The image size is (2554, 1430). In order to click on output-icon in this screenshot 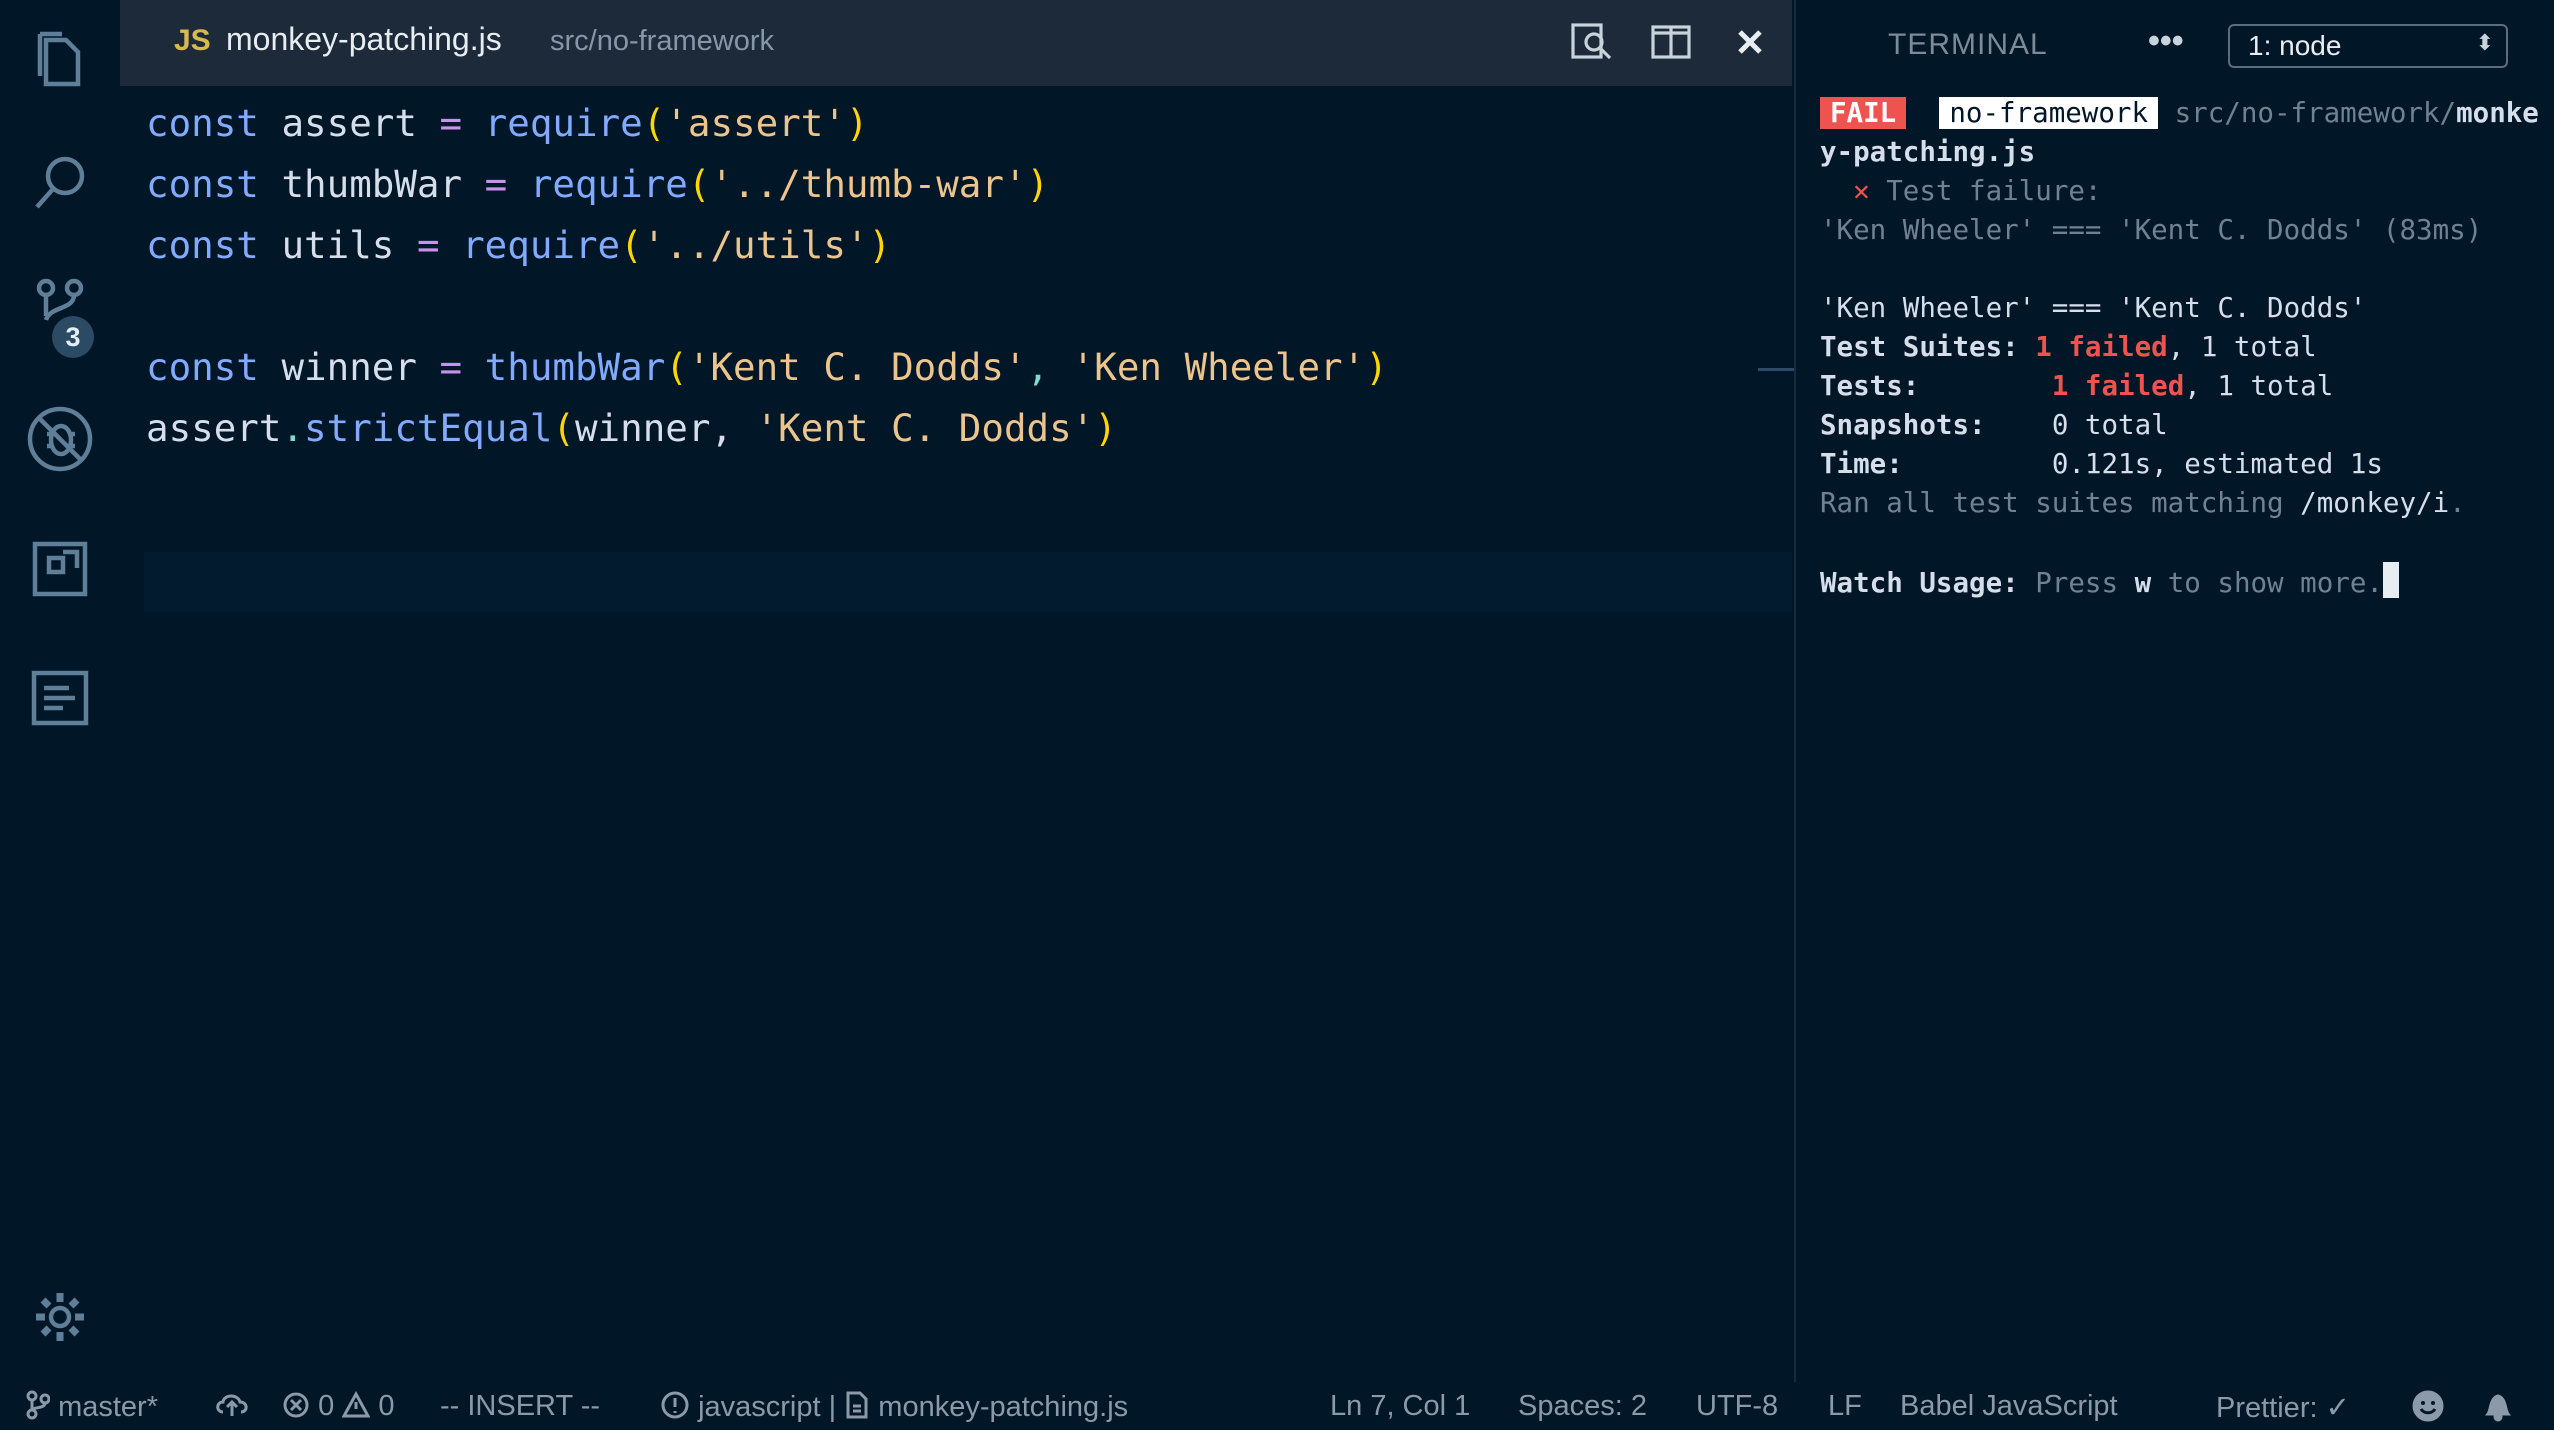, I will do `click(60, 698)`.